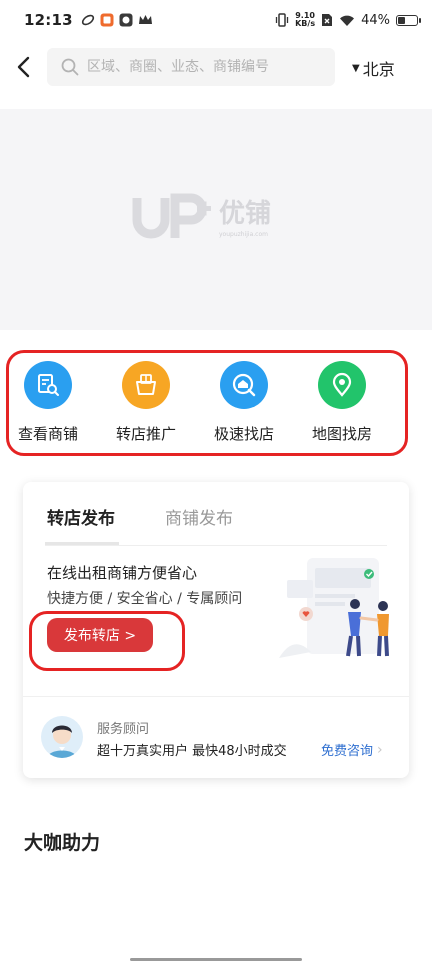 This screenshot has height=964, width=432. What do you see at coordinates (375, 20) in the screenshot?
I see `battery-percent: 44%` at bounding box center [375, 20].